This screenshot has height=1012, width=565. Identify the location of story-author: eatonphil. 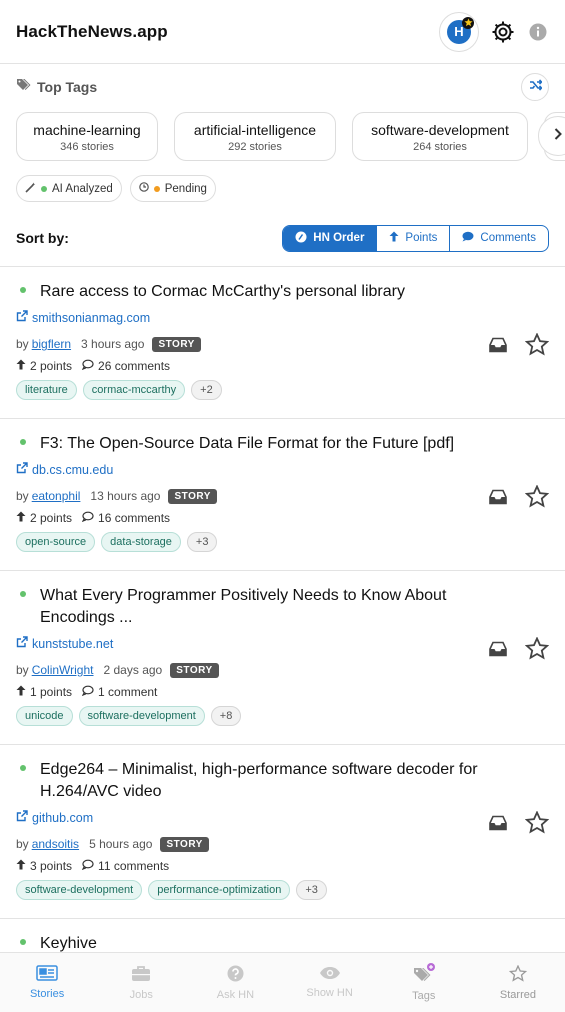
(56, 496).